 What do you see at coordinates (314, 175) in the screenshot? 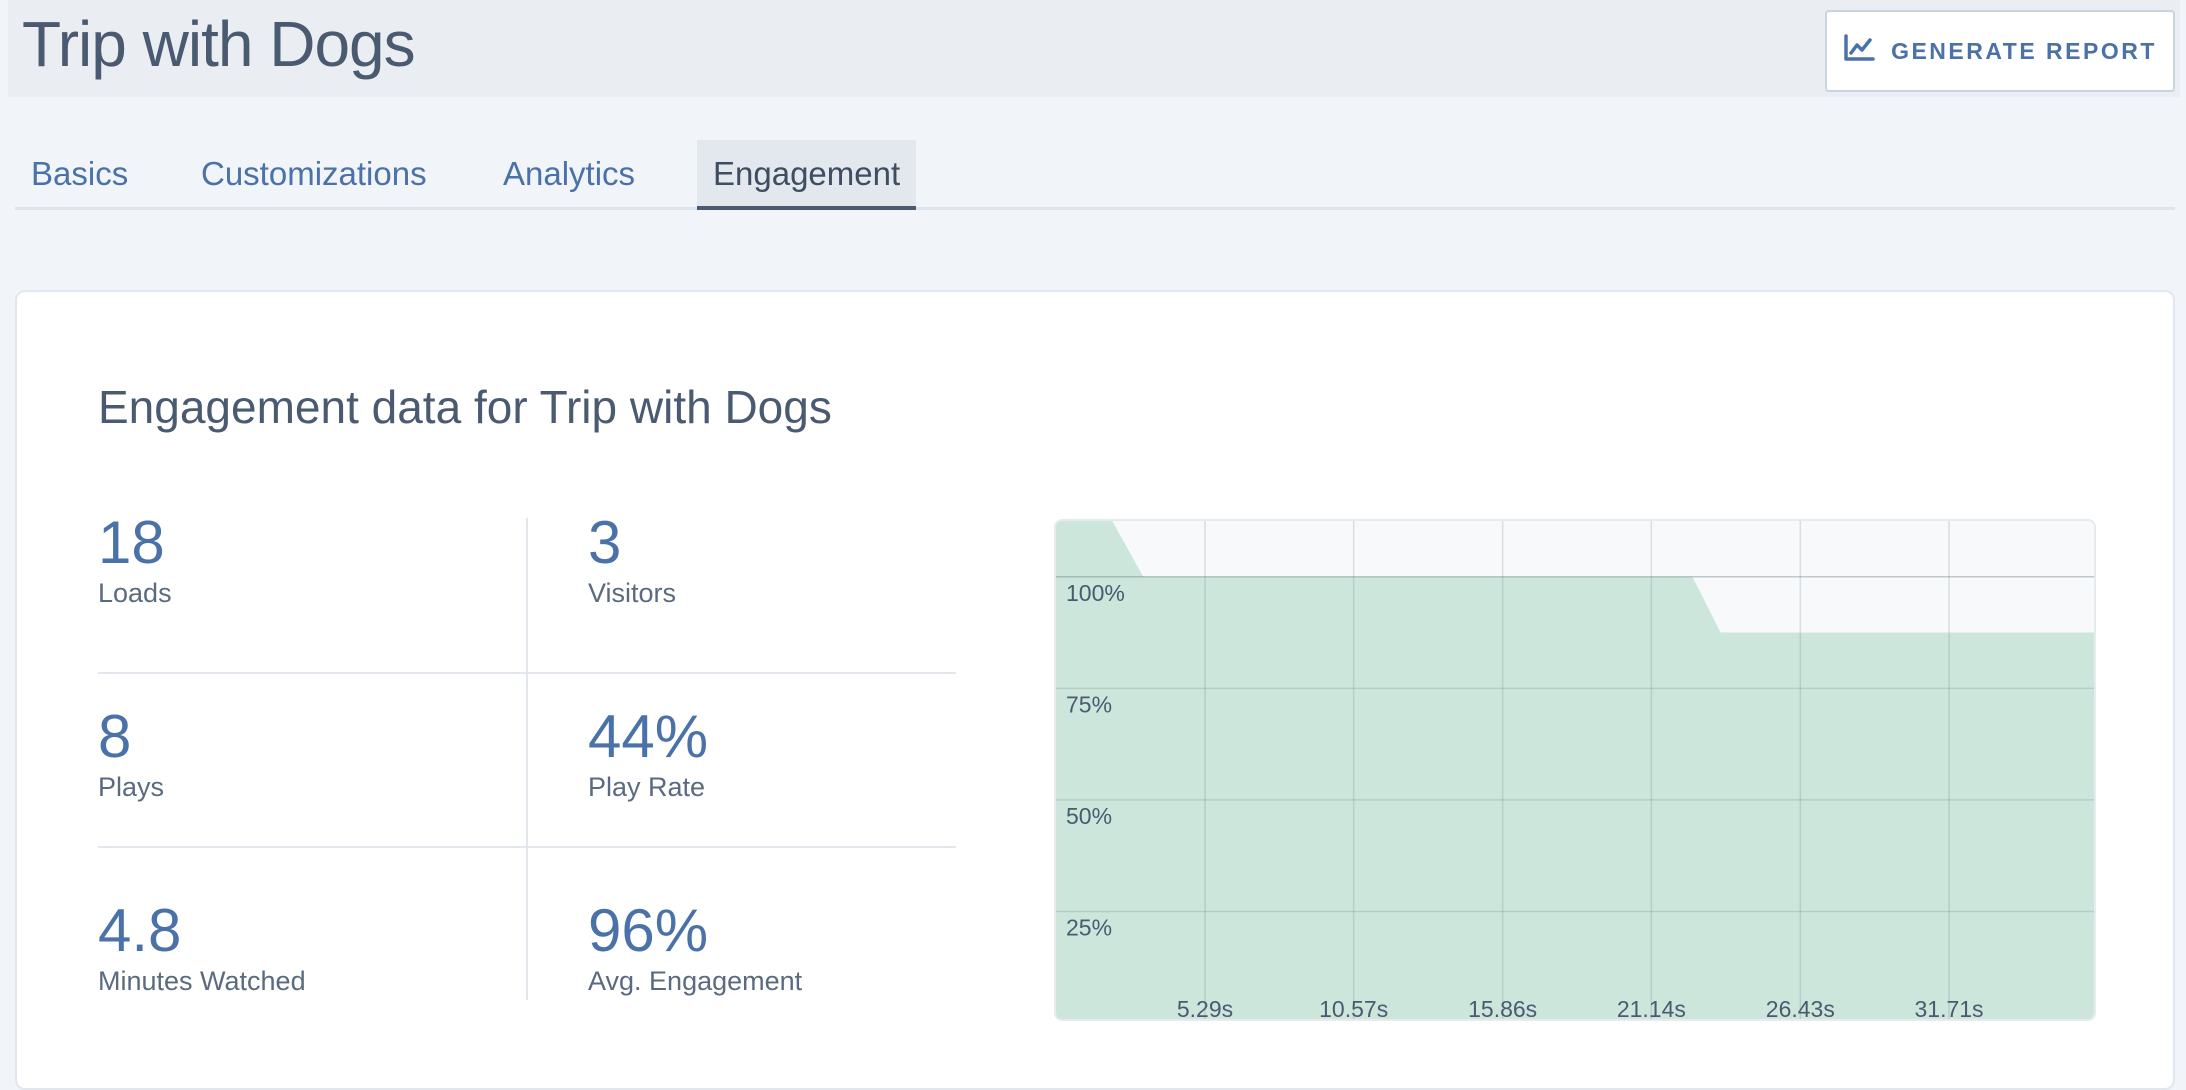
I see `tab-customizations: Customizations` at bounding box center [314, 175].